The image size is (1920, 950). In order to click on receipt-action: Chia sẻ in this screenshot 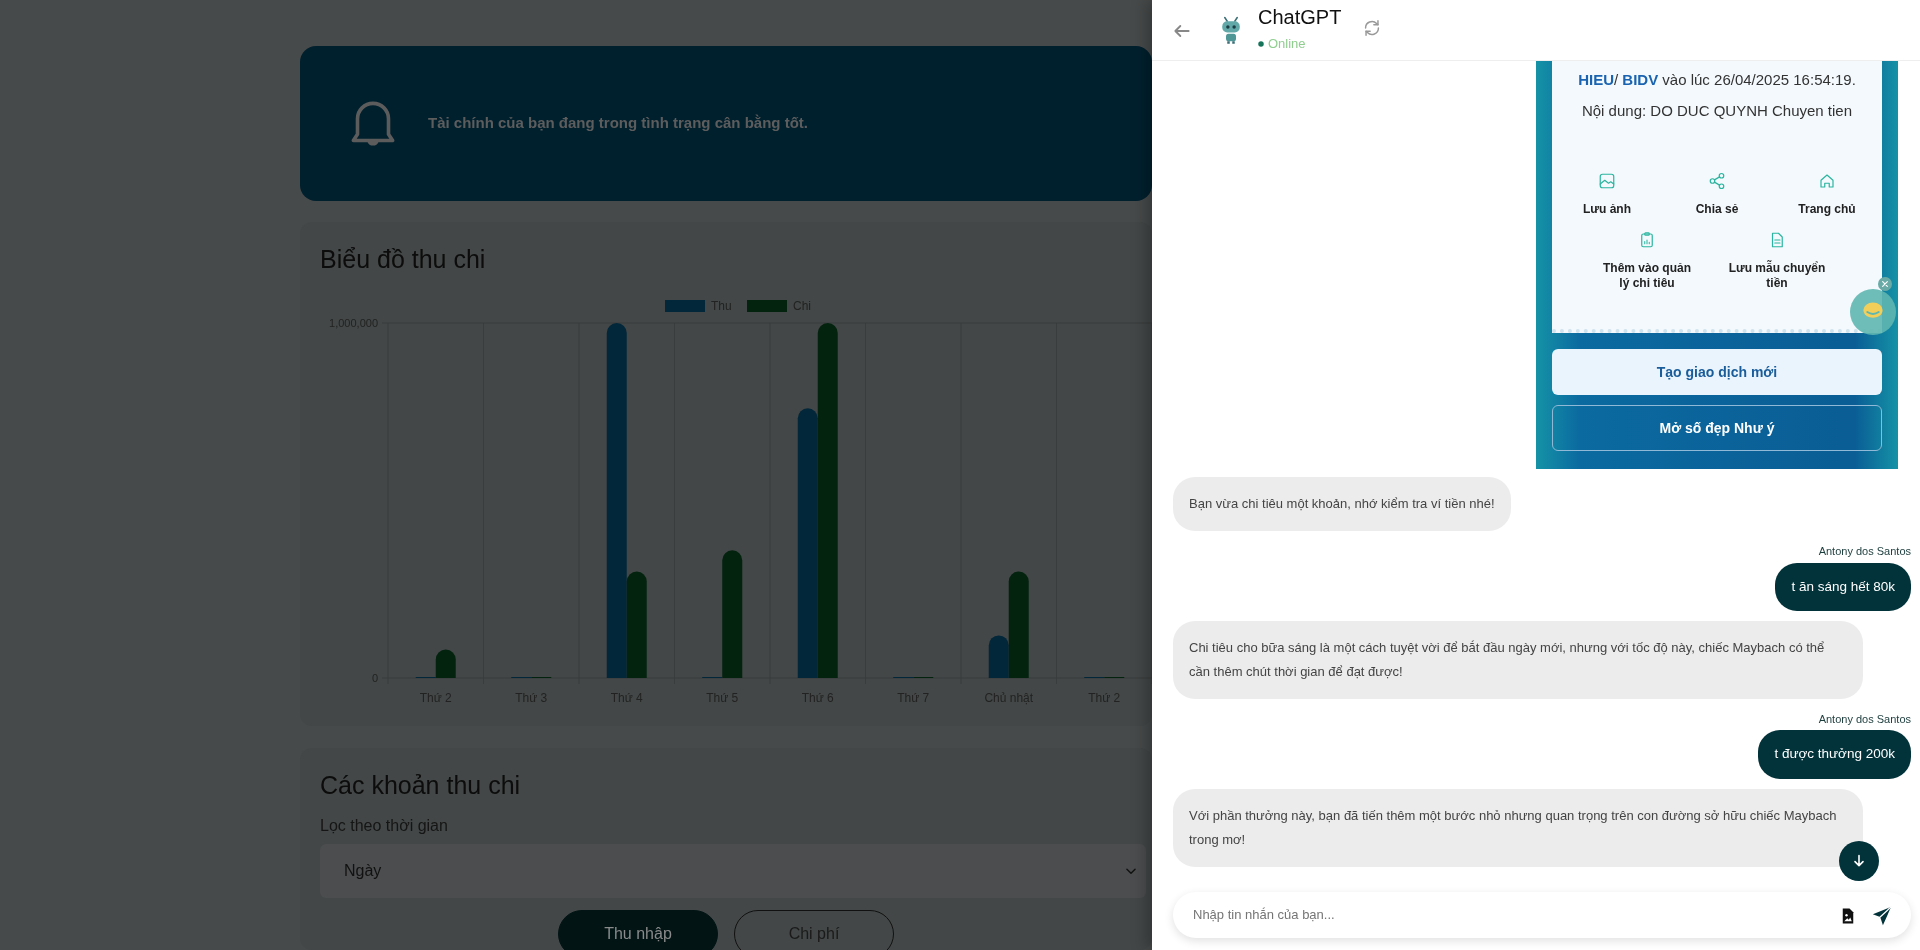, I will do `click(1717, 194)`.